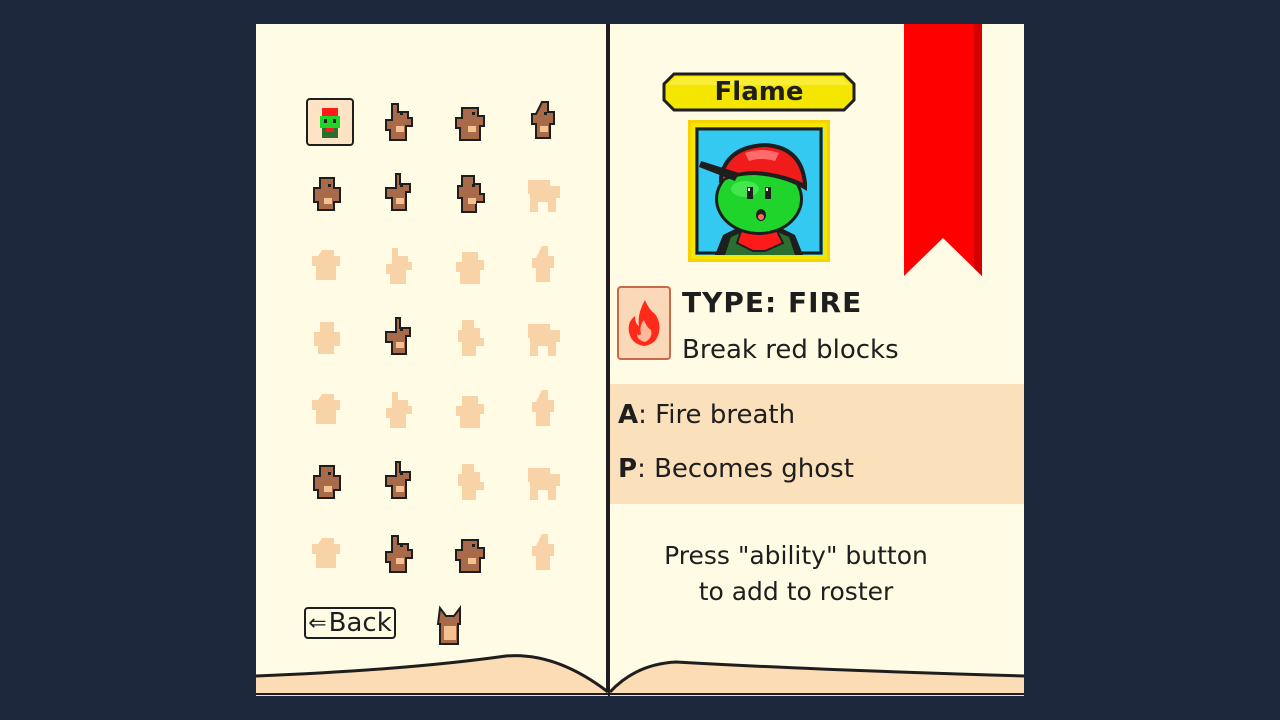 This screenshot has height=720, width=1280. I want to click on mole-silhouette-icon, so click(471, 482).